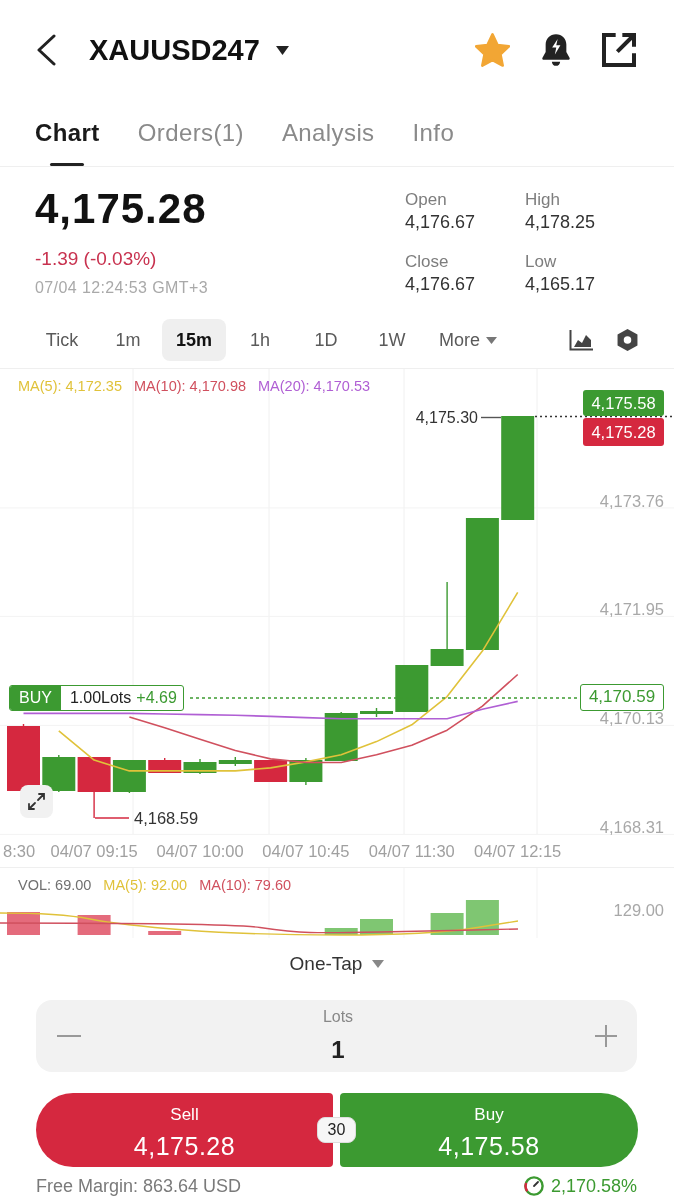 The image size is (674, 1200). Describe the element at coordinates (96, 259) in the screenshot. I see `price-change: -1.39 (-0.03%)` at that location.